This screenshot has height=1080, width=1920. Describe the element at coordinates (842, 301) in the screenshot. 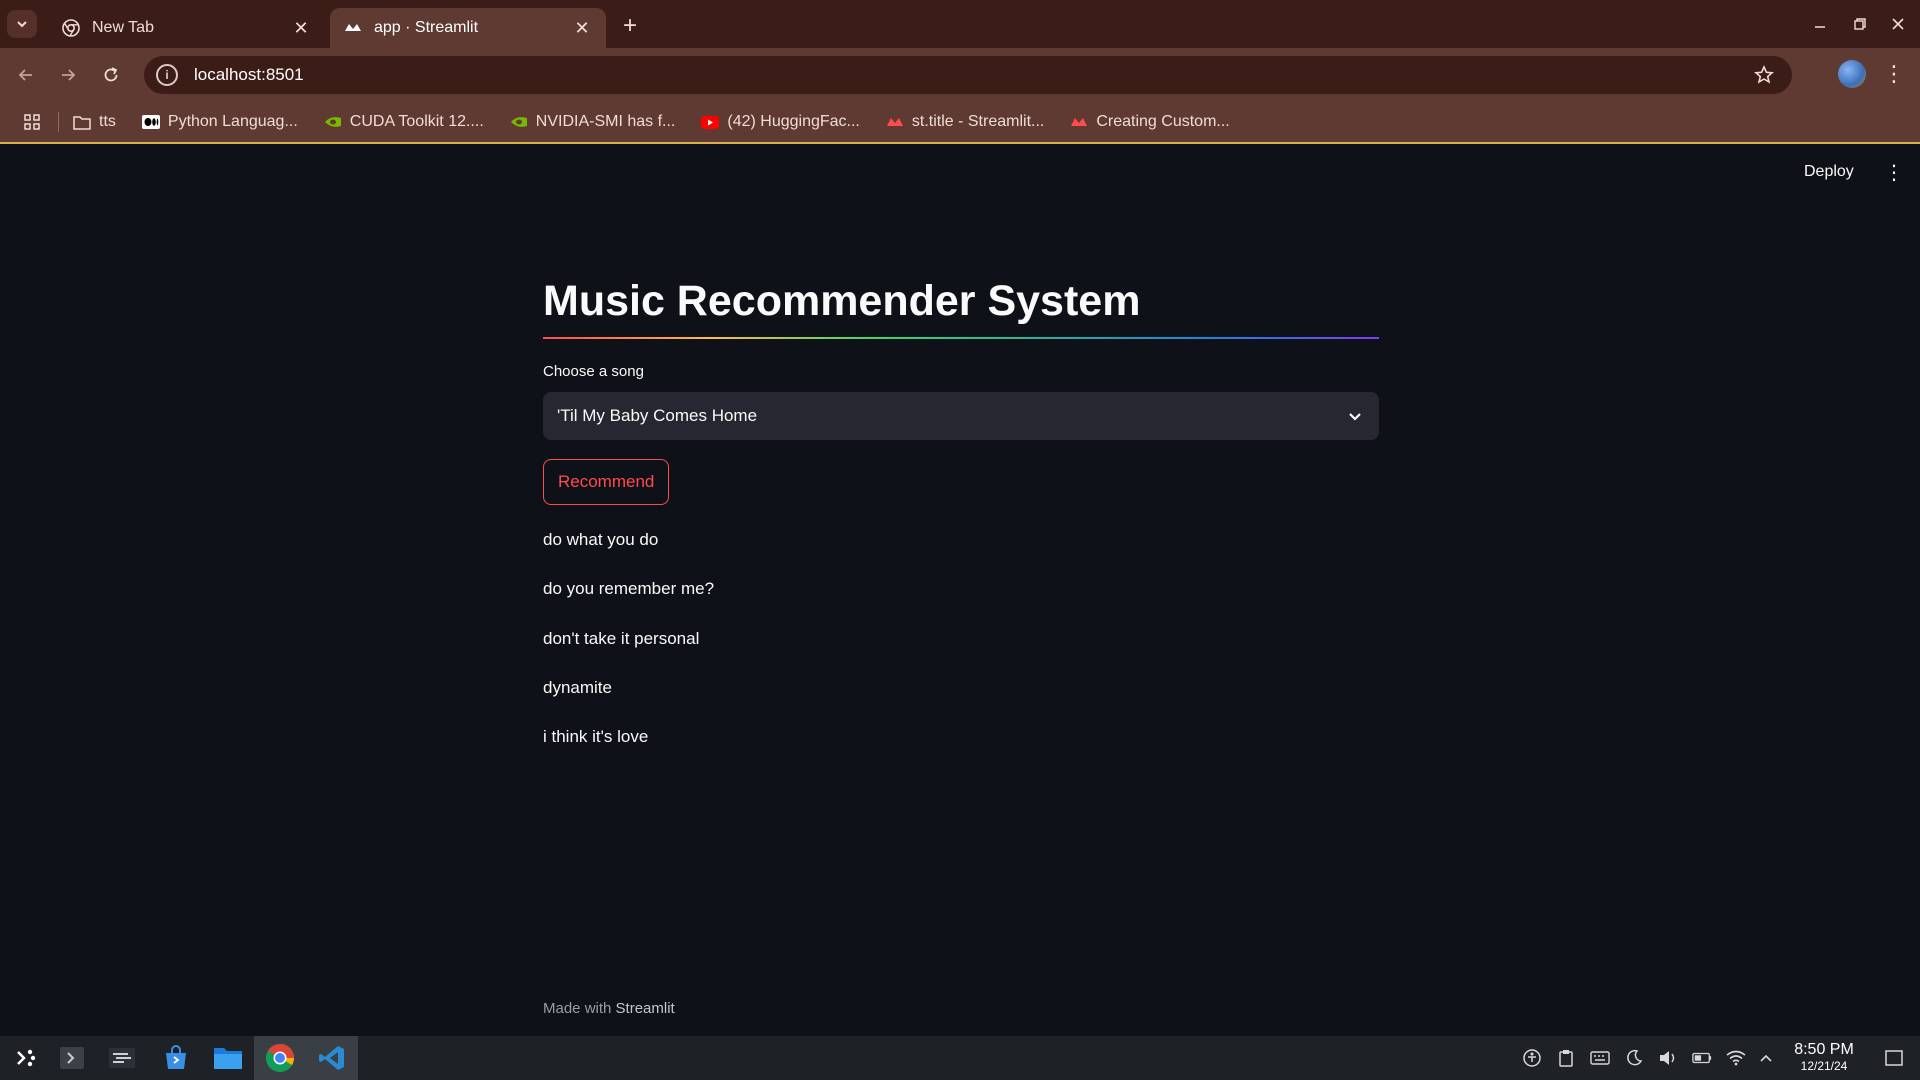

I see `page-title: Music Recommender System` at that location.